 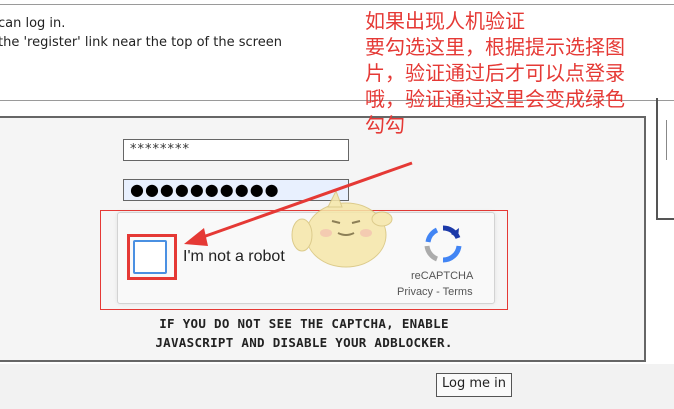 What do you see at coordinates (442, 276) in the screenshot?
I see `recaptcha-brand: reCAPTCHA` at bounding box center [442, 276].